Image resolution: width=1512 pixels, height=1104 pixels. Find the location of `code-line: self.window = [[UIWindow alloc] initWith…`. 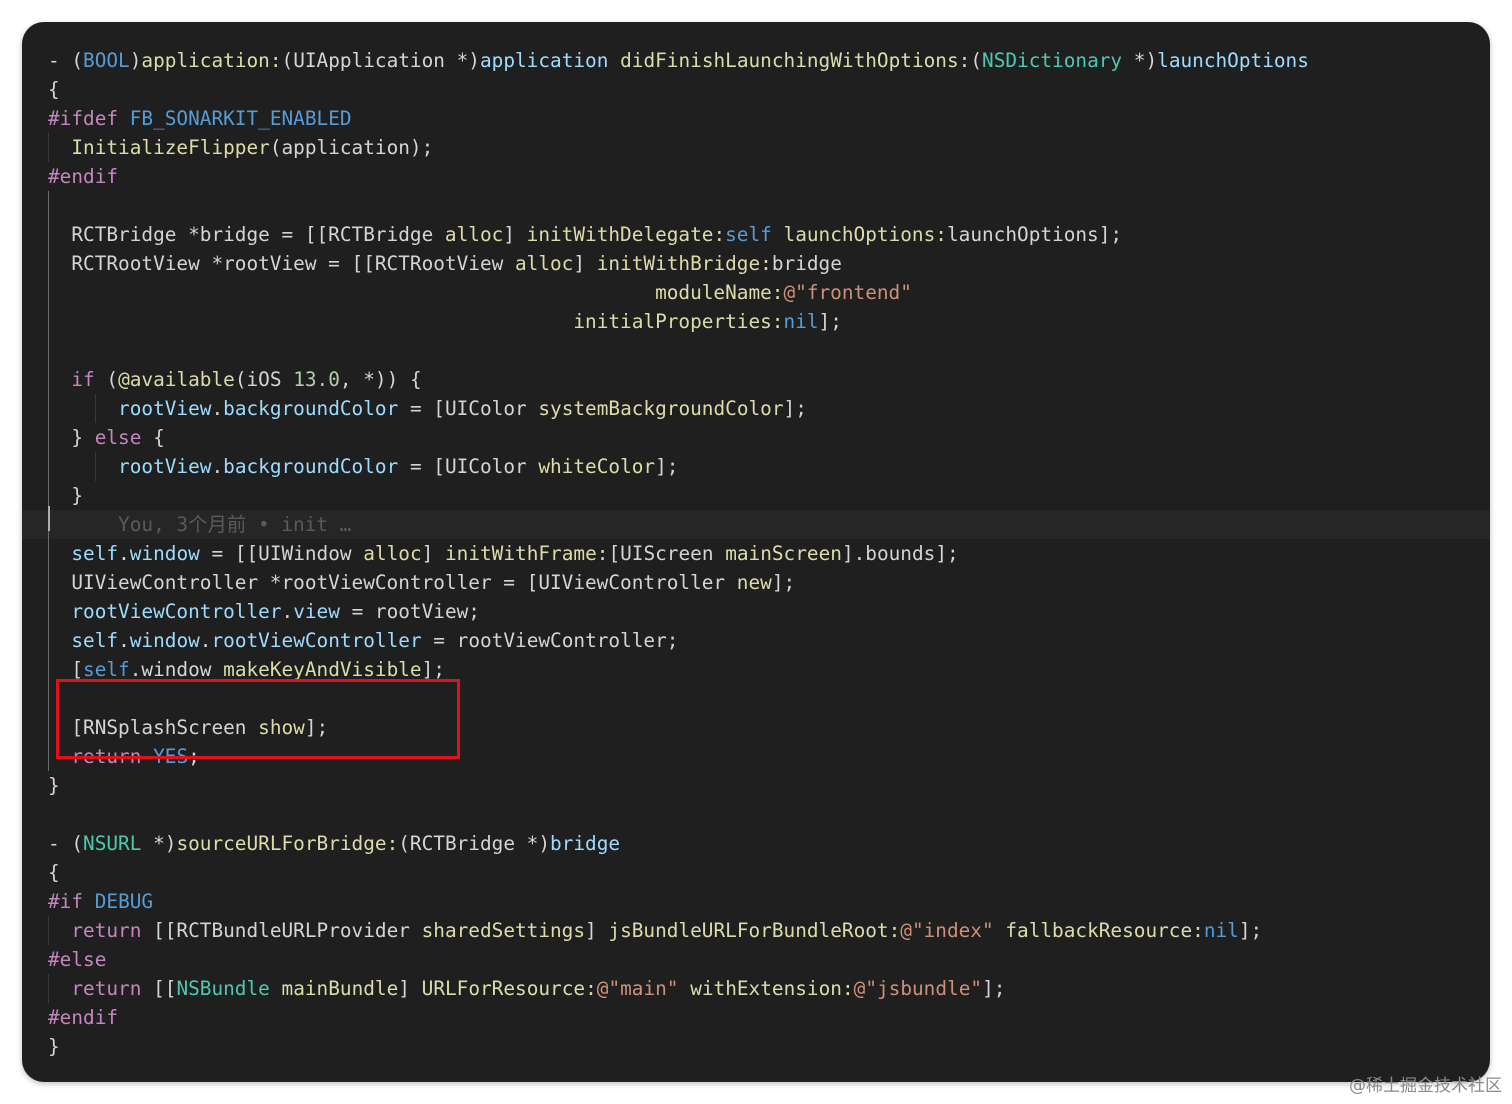

code-line: self.window = [[UIWindow alloc] initWith… is located at coordinates (756, 553).